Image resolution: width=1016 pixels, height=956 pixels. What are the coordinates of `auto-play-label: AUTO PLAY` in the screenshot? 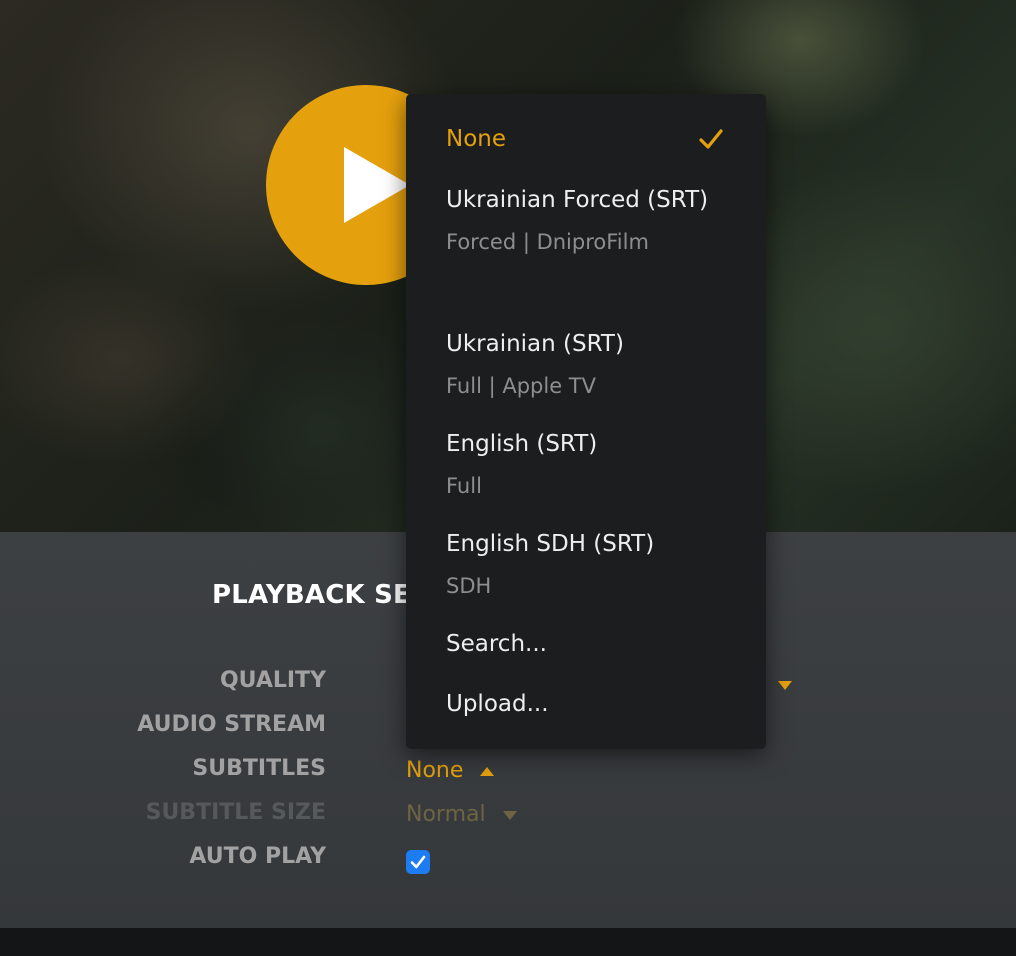 It's located at (257, 856).